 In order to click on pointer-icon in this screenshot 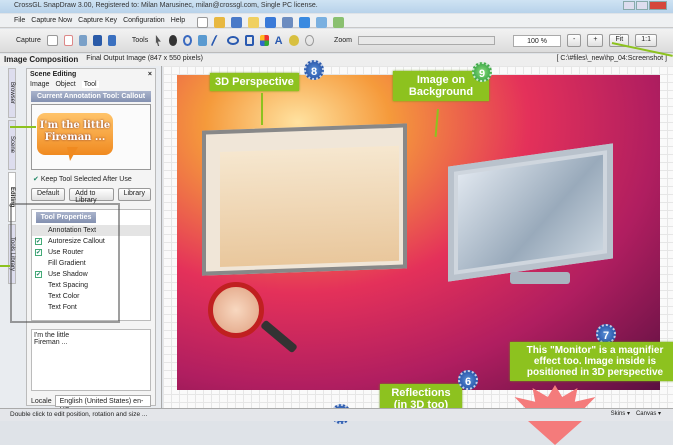, I will do `click(158, 40)`.